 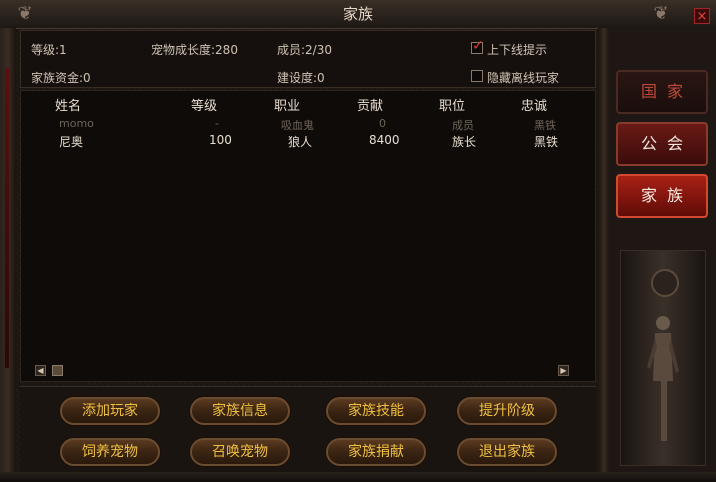 I want to click on feed-pet-button: 饲养宠物, so click(x=110, y=452).